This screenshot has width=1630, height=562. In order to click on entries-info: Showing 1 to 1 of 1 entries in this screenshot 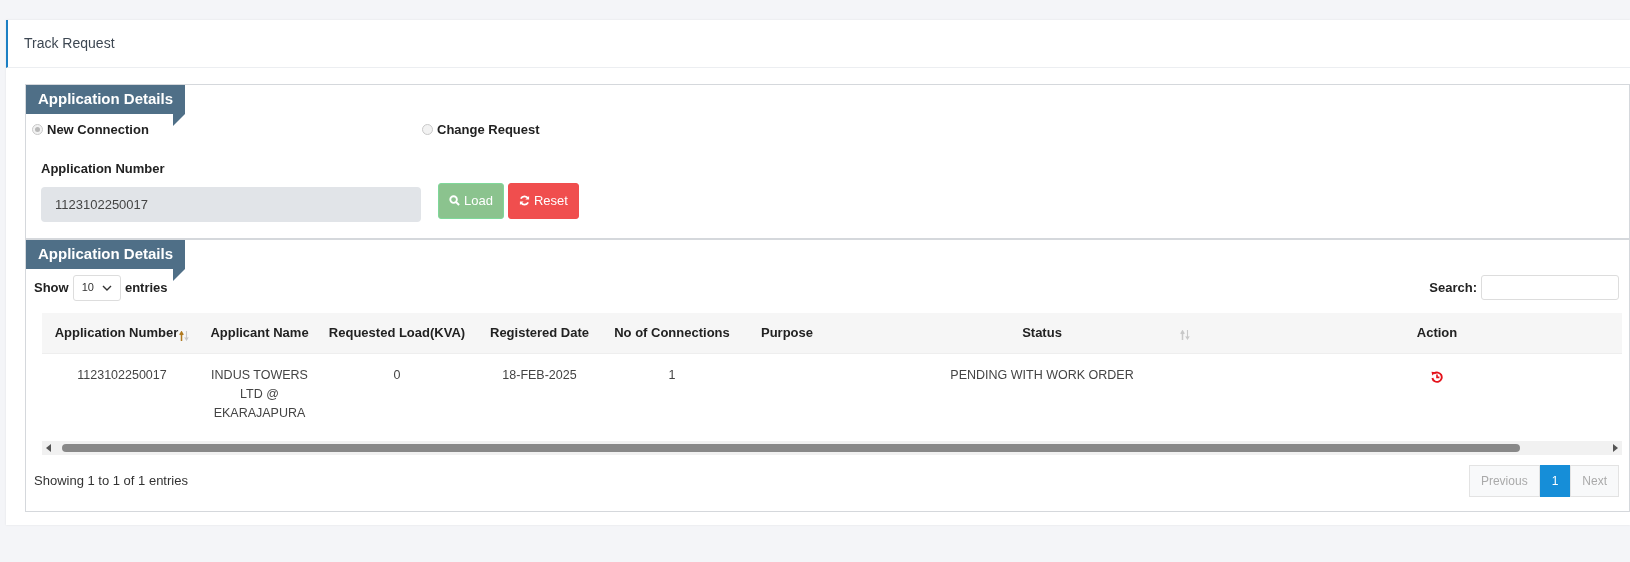, I will do `click(111, 481)`.